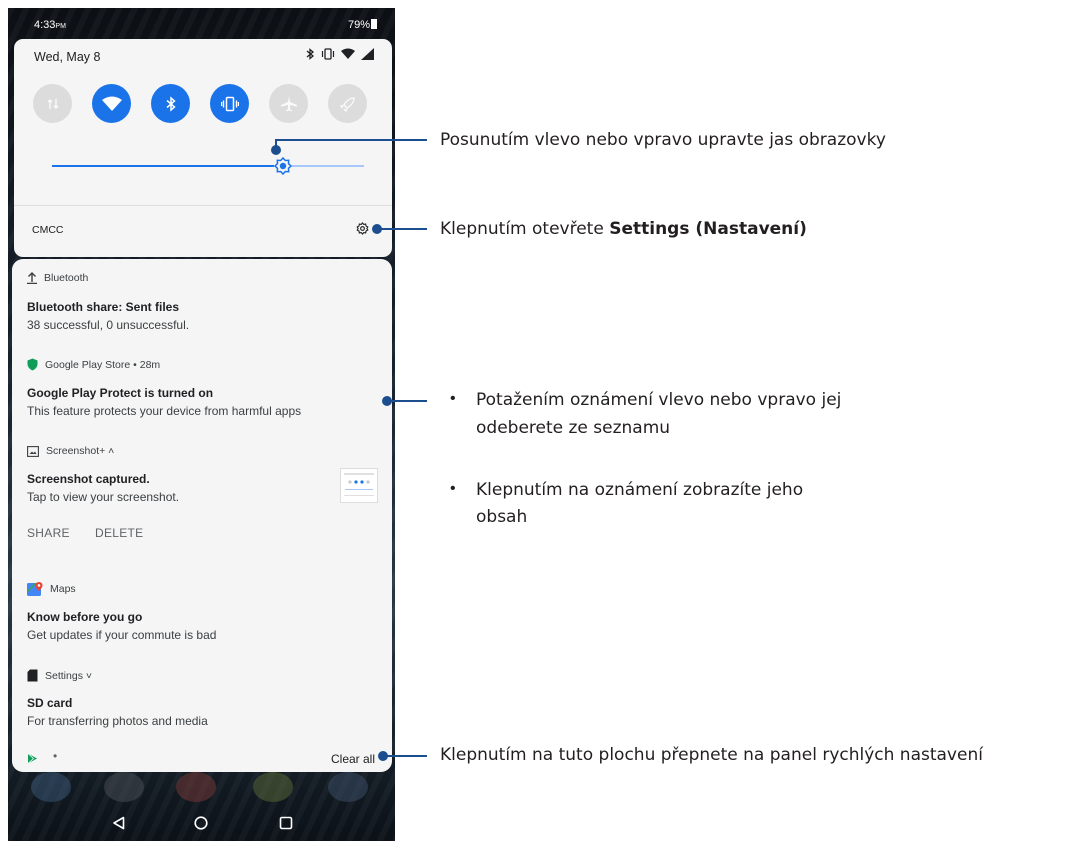  Describe the element at coordinates (405, 756) in the screenshot. I see `callout-leader-quick-panel` at that location.